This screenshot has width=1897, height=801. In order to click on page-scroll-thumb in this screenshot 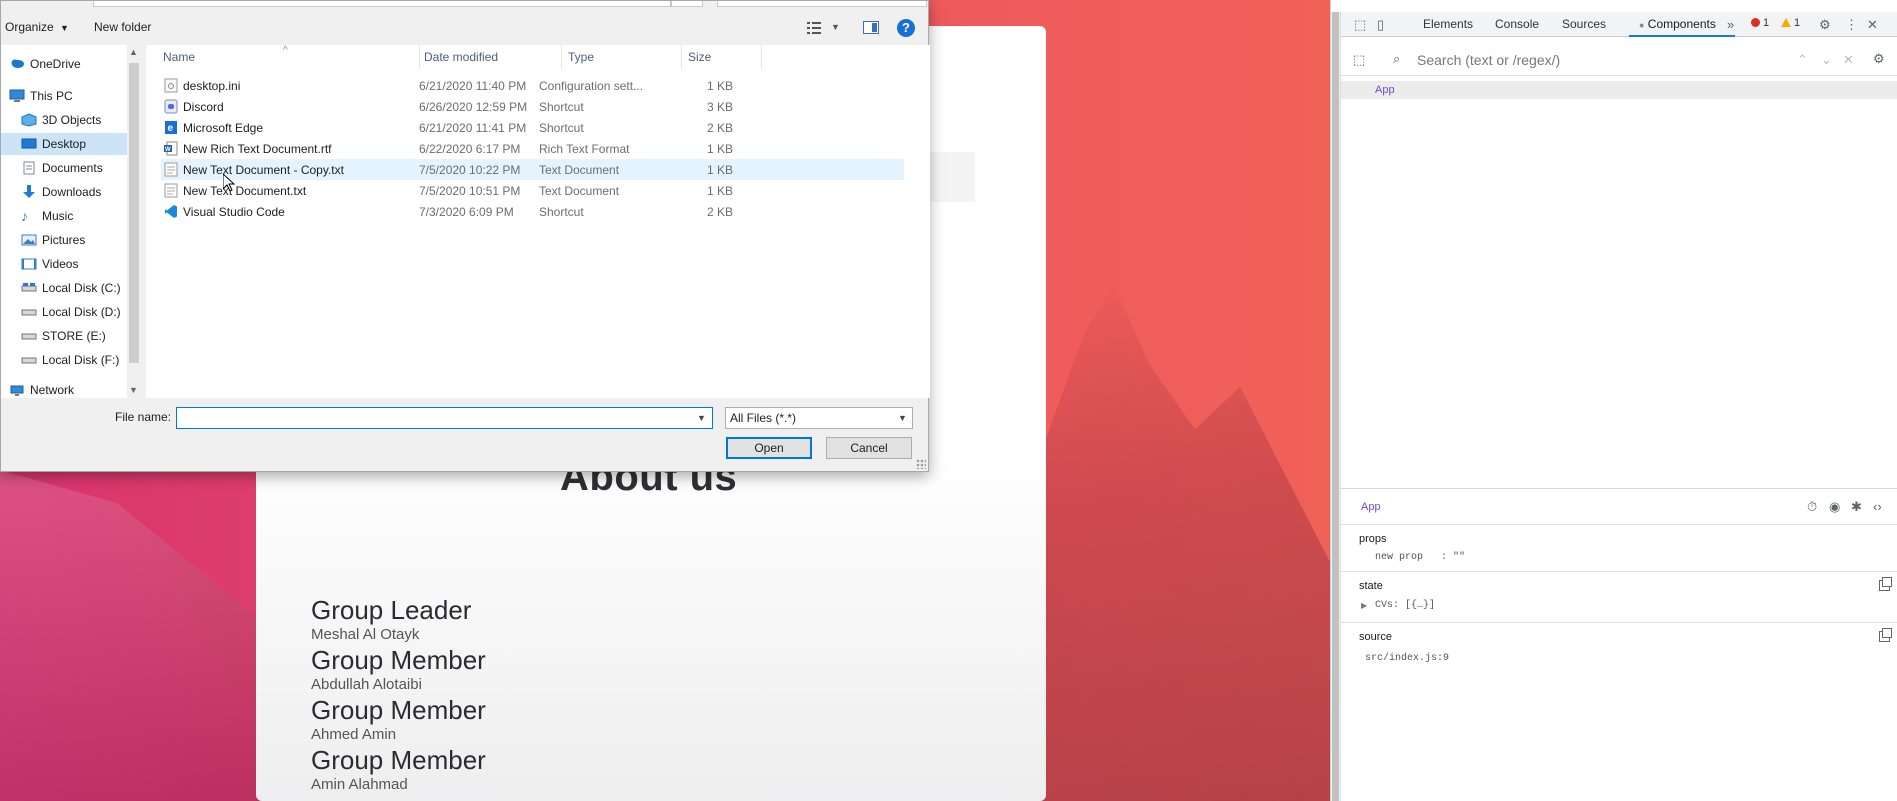, I will do `click(1335, 406)`.